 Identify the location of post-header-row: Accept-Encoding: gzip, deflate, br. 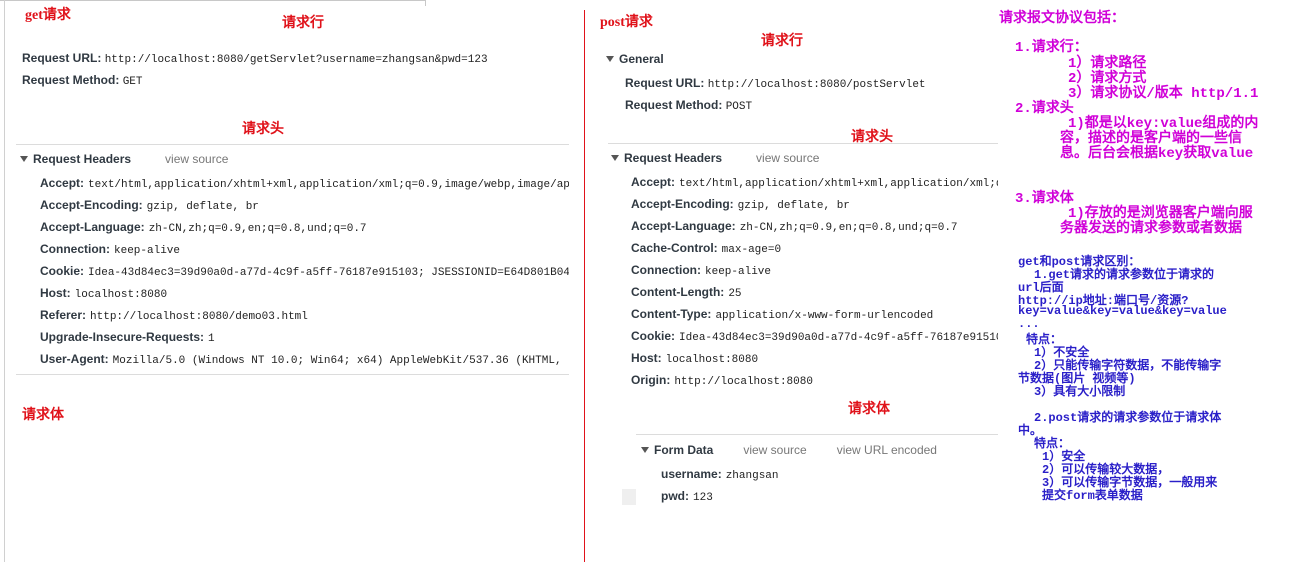
(814, 204).